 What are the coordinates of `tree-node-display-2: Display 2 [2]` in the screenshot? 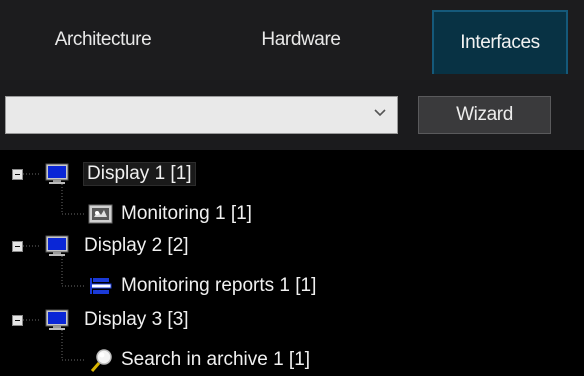 It's located at (116, 246).